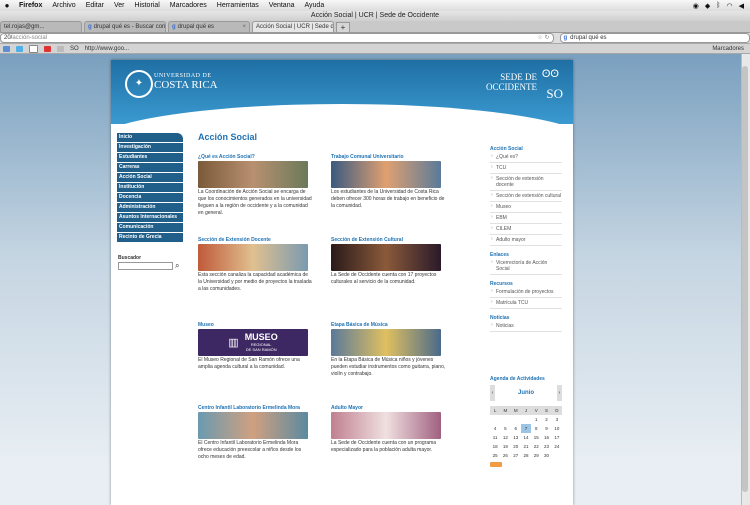 This screenshot has width=750, height=505. Describe the element at coordinates (277, 38) in the screenshot. I see `url-bar: 20/acción-social ☆ ↻` at that location.